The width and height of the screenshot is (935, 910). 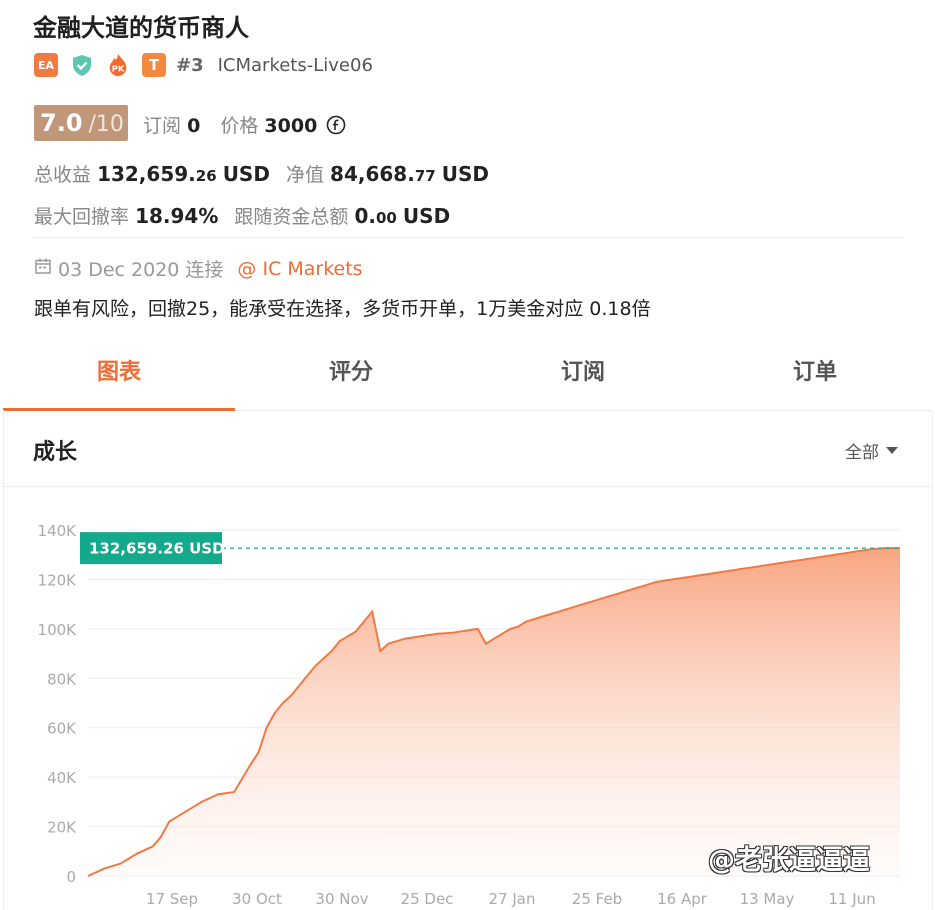 I want to click on follow-total-label: 跟随资金总额, so click(x=291, y=217).